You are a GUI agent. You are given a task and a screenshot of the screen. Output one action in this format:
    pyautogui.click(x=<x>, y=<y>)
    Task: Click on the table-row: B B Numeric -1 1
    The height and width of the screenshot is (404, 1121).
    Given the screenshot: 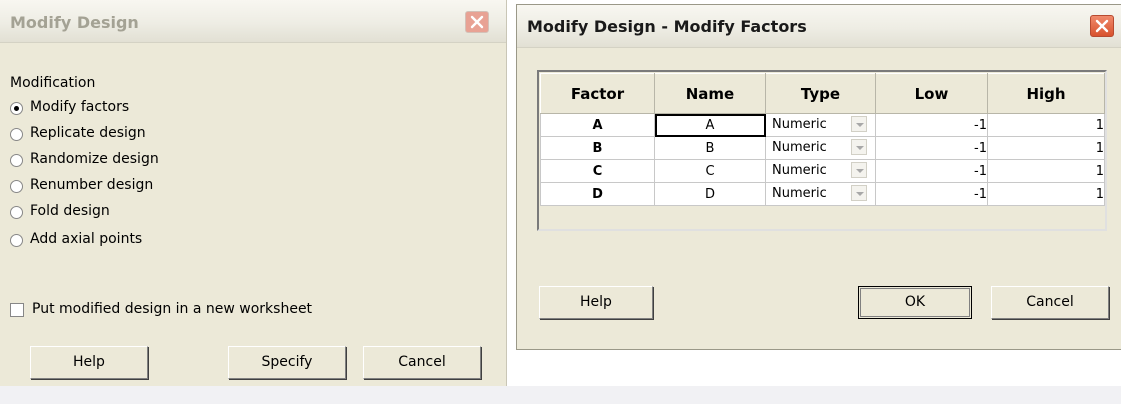 What is the action you would take?
    pyautogui.click(x=822, y=148)
    